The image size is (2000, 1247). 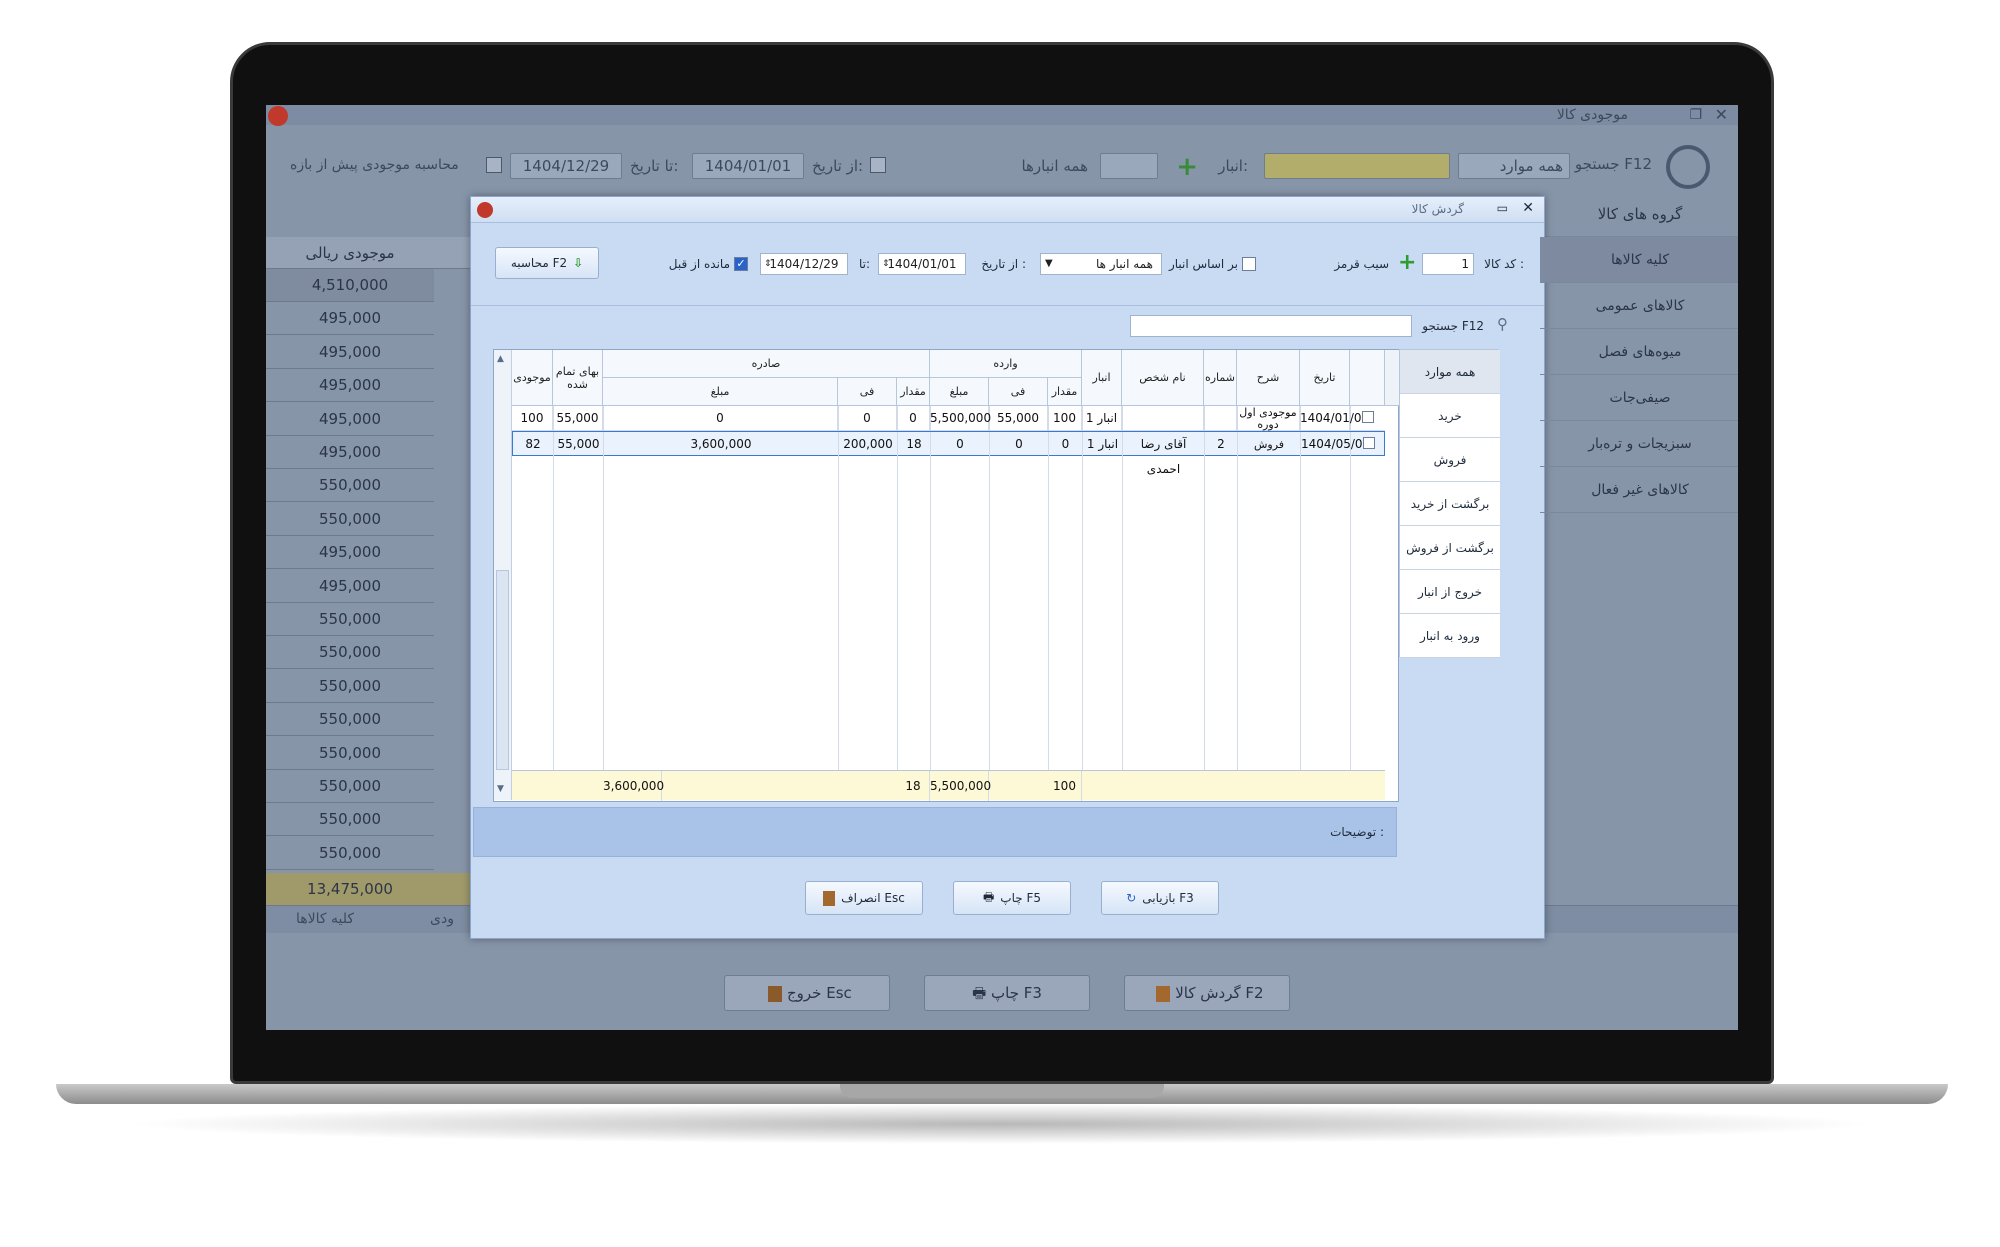 What do you see at coordinates (1129, 166) in the screenshot?
I see `bg-warehouse-field` at bounding box center [1129, 166].